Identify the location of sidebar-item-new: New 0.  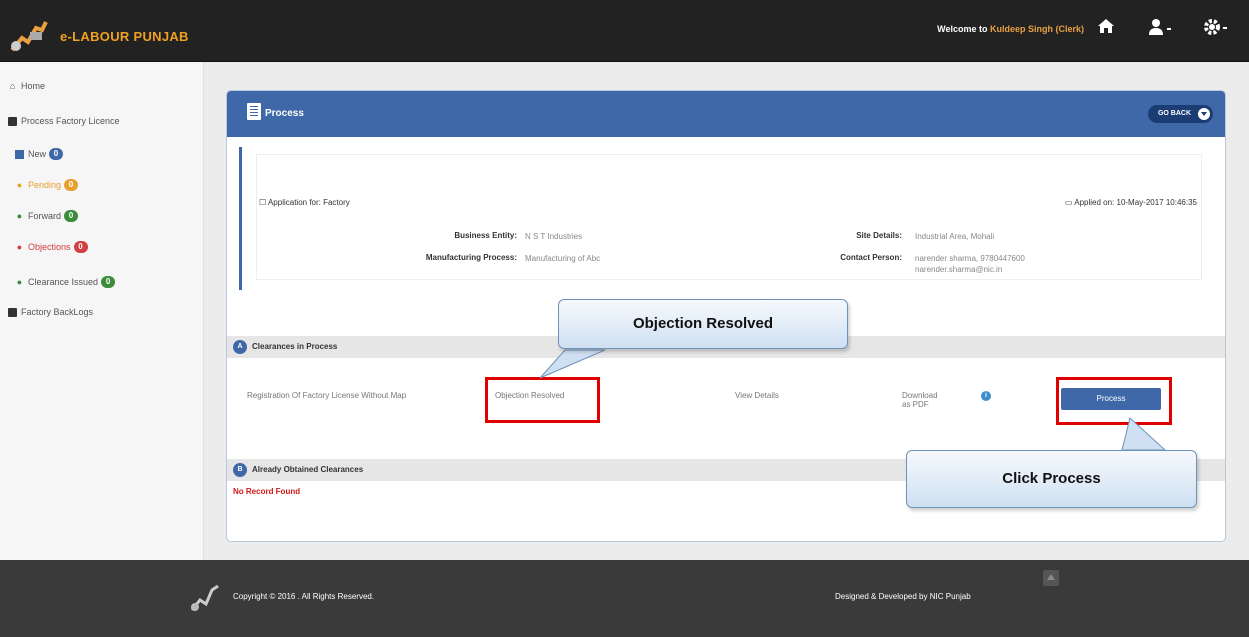
(39, 154).